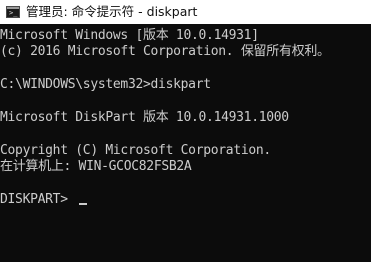 Image resolution: width=371 pixels, height=262 pixels. I want to click on console-line-diskpart-copyright: Copyright (C) Microsoft Corporation., so click(135, 150).